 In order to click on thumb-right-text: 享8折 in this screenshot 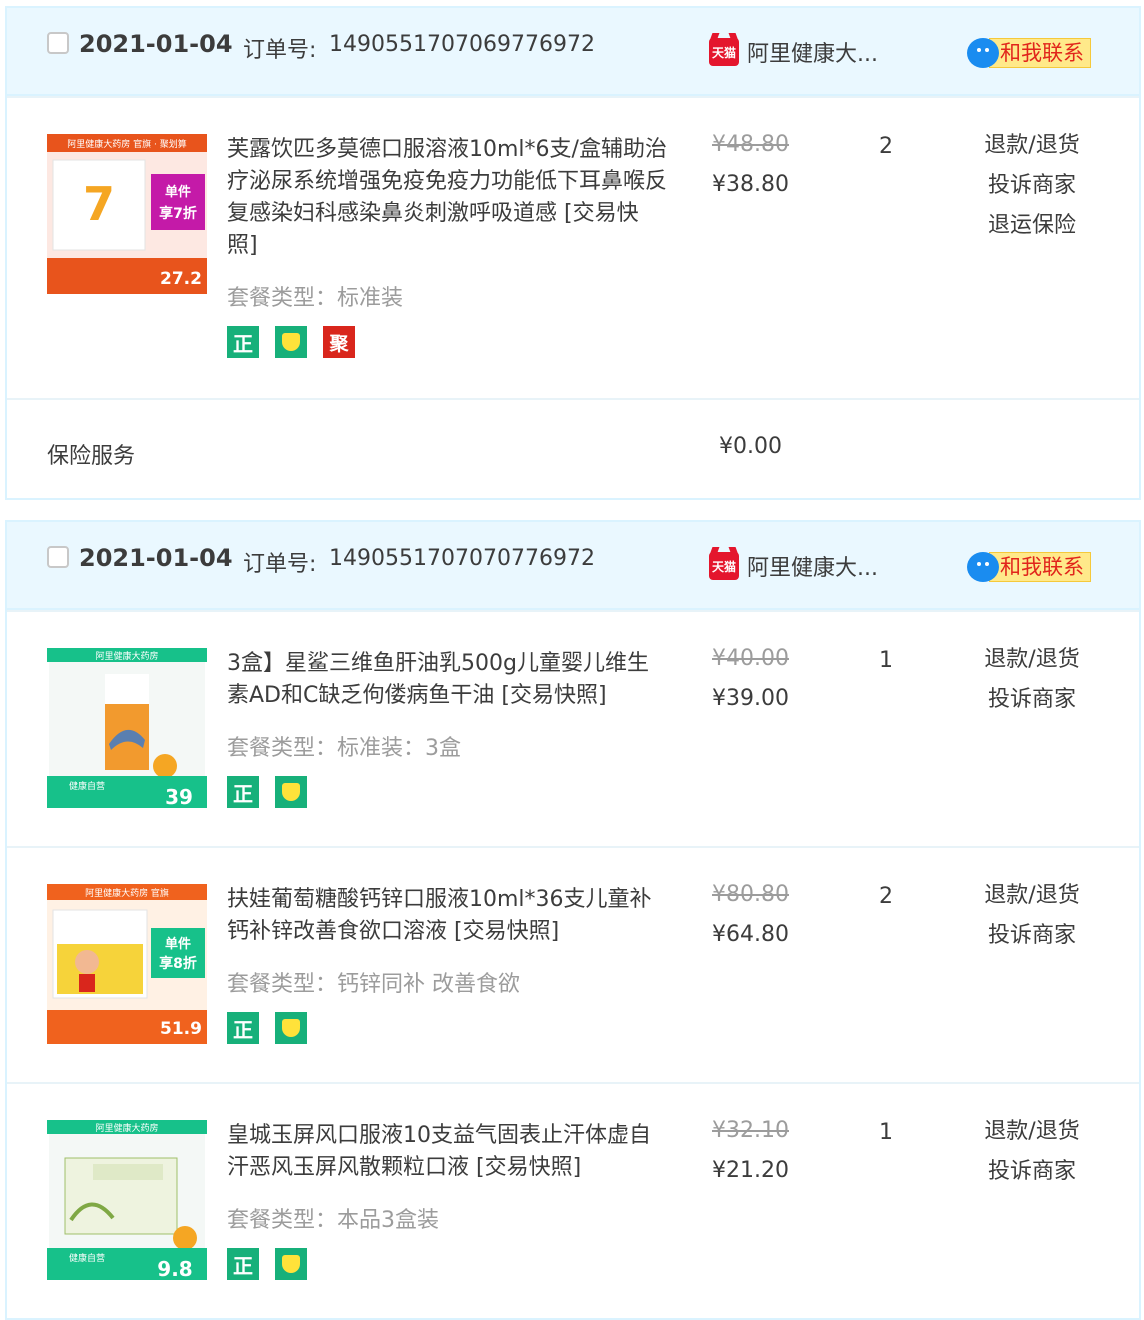, I will do `click(178, 963)`.